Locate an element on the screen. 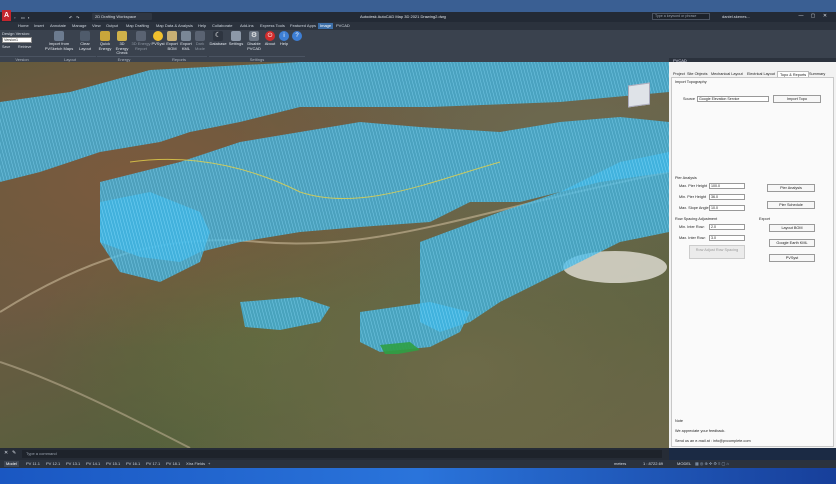 This screenshot has height=484, width=836. model-mode-toggle: MODEL is located at coordinates (684, 463).